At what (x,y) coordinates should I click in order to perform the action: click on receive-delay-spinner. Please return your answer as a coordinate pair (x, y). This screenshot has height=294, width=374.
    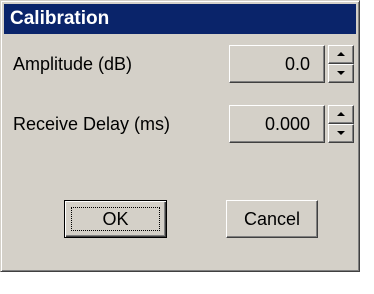
    Looking at the image, I should click on (341, 124).